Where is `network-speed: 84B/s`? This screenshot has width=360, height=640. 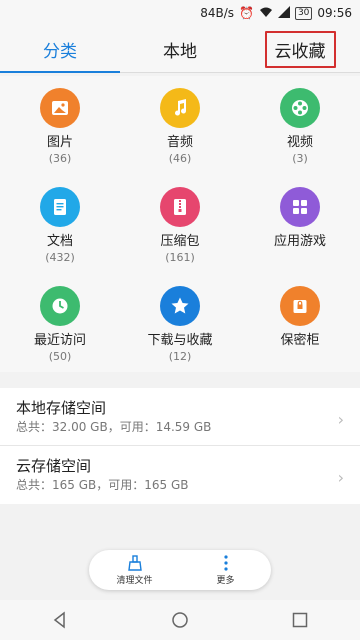 network-speed: 84B/s is located at coordinates (217, 13).